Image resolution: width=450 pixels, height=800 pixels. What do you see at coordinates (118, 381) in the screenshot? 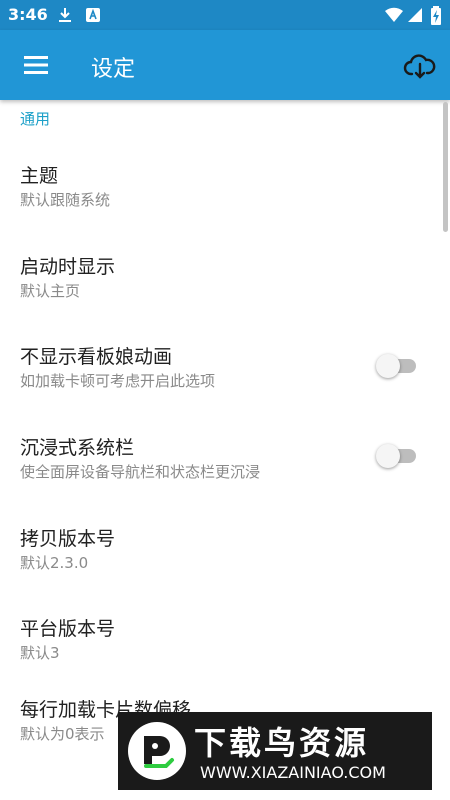
I see `pref-summary: 如加载卡顿可考虑开启此选项` at bounding box center [118, 381].